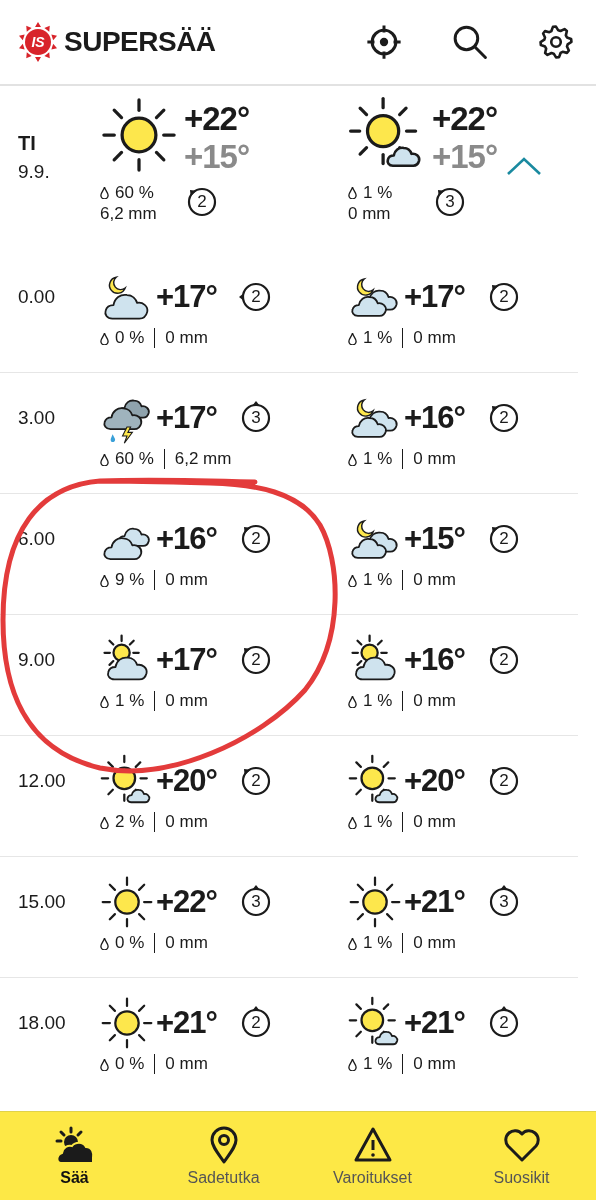 The width and height of the screenshot is (596, 1200). Describe the element at coordinates (34, 172) in the screenshot. I see `date: 9.9.` at that location.